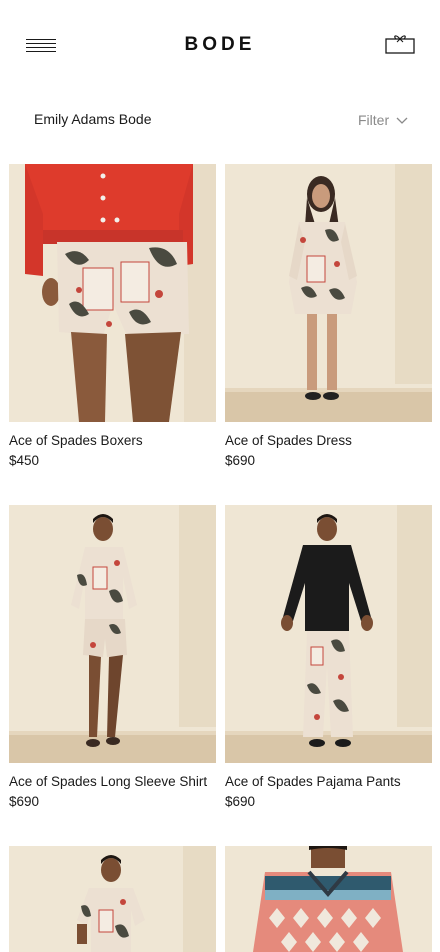 The image size is (440, 952). I want to click on product-image-long-sleeve-shirt, so click(112, 634).